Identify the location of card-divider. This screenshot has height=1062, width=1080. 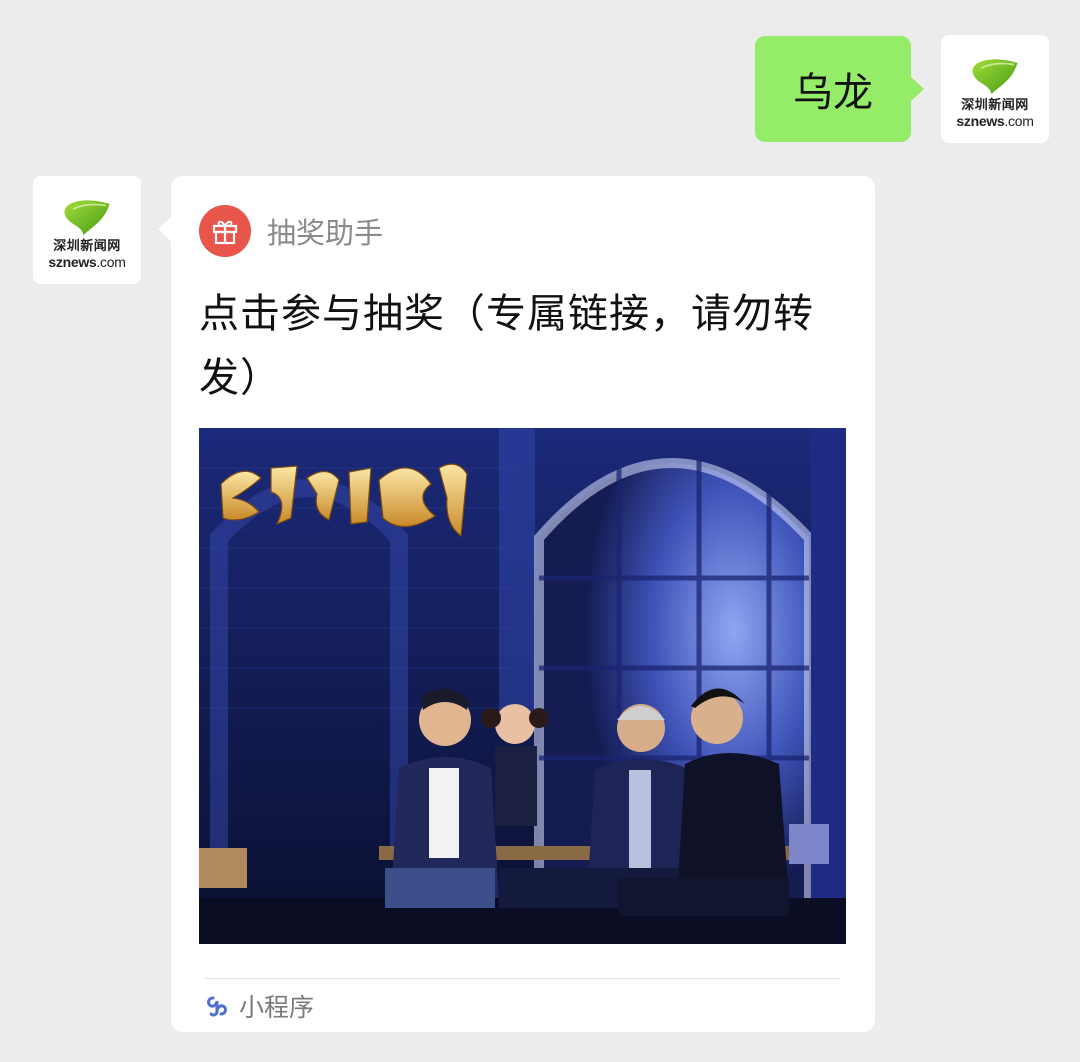
(523, 978).